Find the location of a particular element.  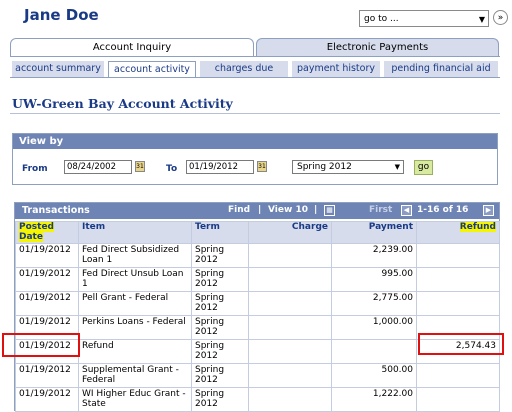

cell-item: WI Higher Educ Grant - State is located at coordinates (135, 399).